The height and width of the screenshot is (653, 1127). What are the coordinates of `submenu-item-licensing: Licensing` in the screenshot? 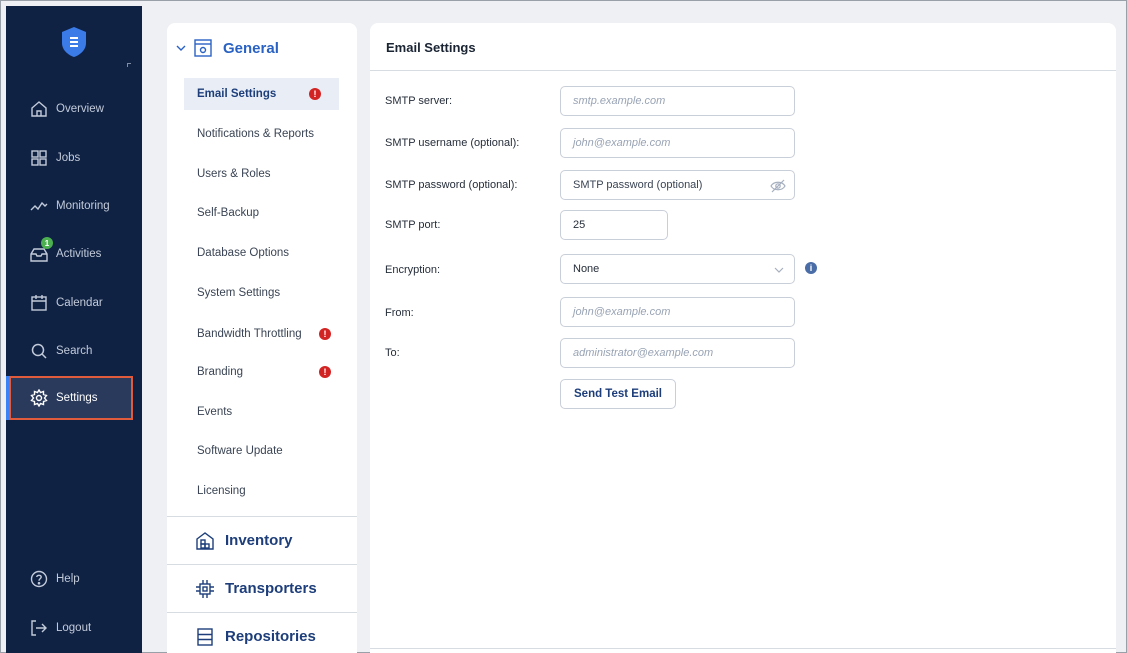 It's located at (261, 491).